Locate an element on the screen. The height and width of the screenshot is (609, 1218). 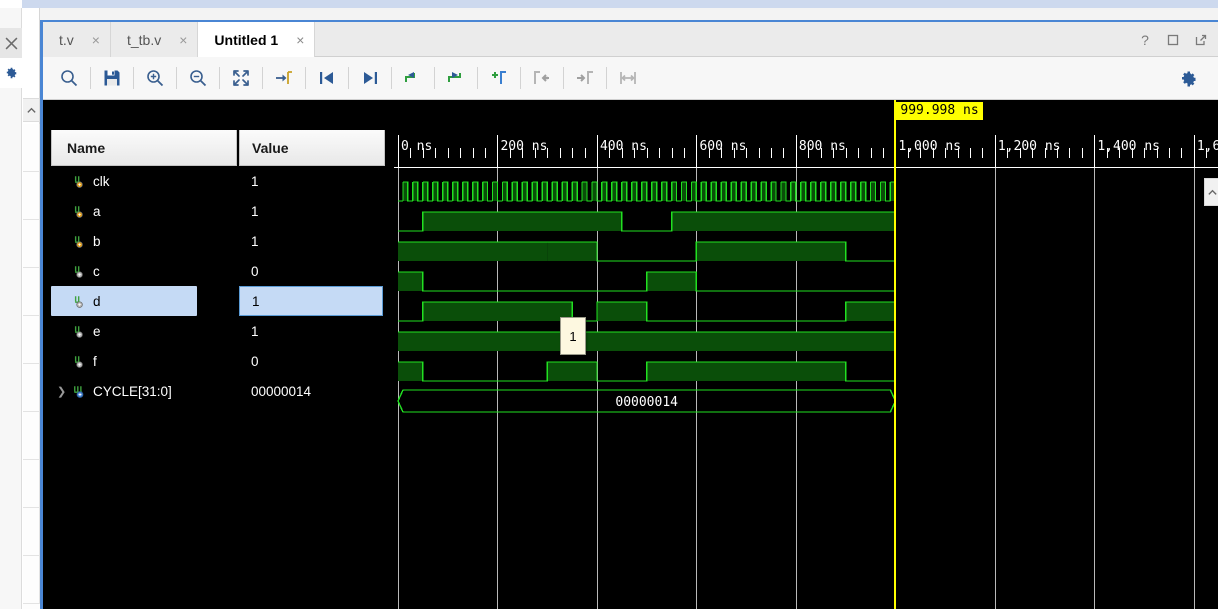
tab-bar: t.v × t_tb.v × Untitled 1 × ? is located at coordinates (630, 39).